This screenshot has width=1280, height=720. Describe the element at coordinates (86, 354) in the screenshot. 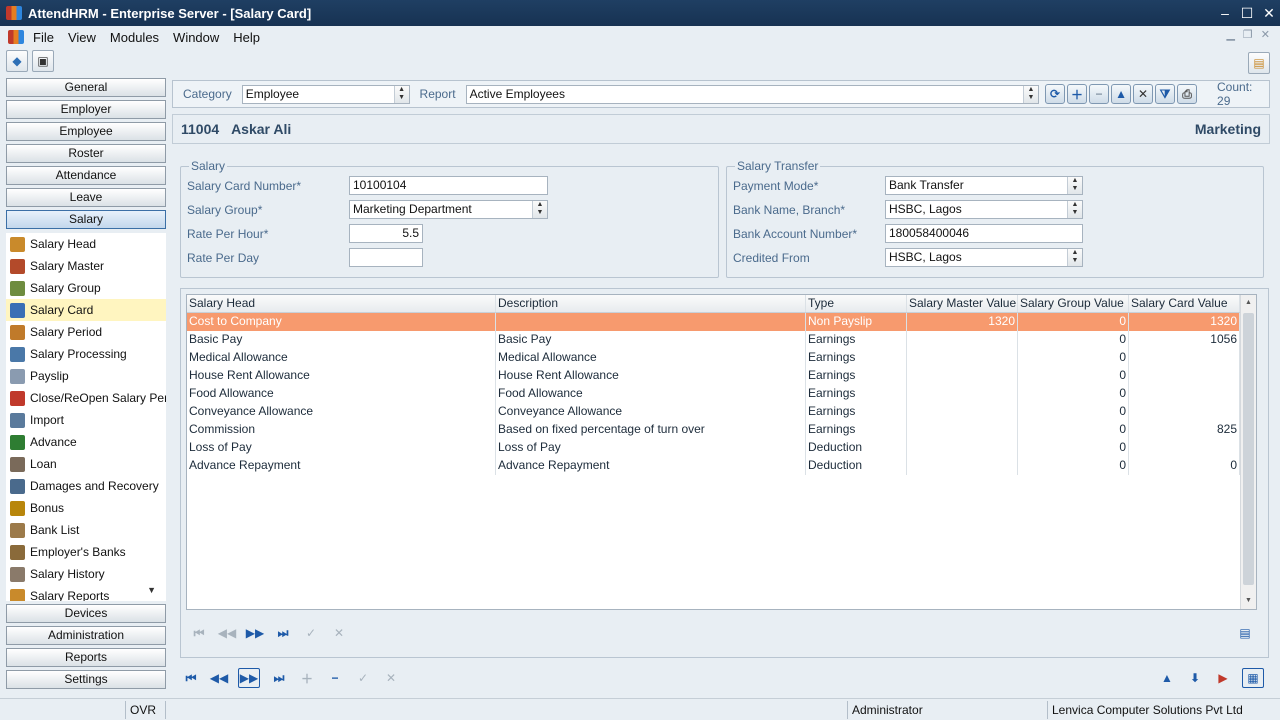

I see `sidebar-item-salary-processing: Salary Processing` at that location.